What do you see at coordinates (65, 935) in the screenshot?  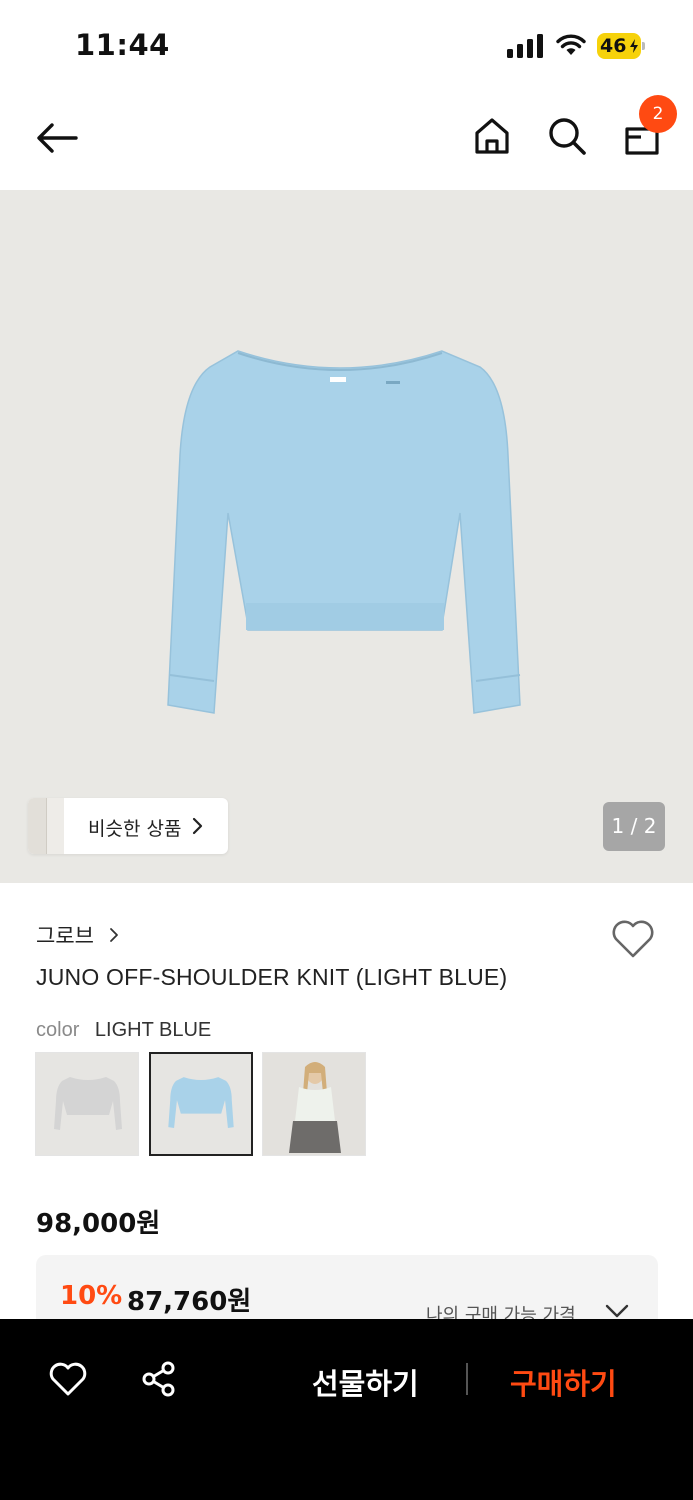 I see `brand-link: 그로브` at bounding box center [65, 935].